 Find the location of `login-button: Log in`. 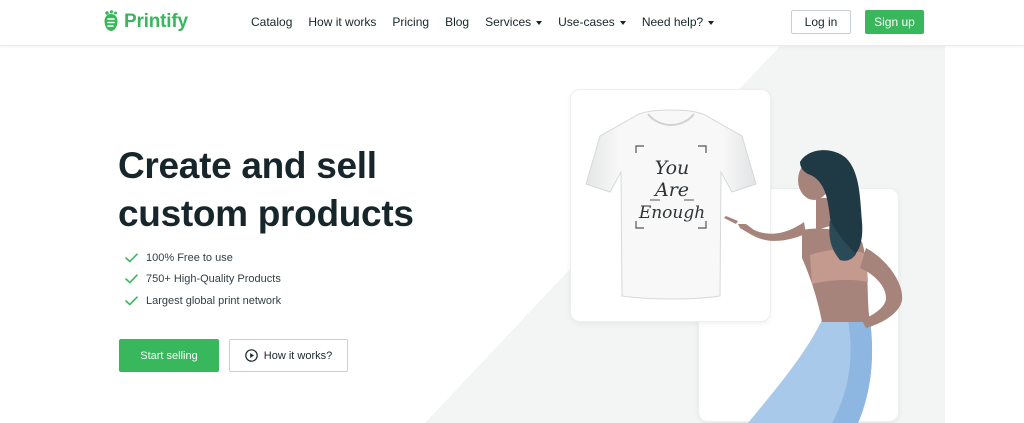

login-button: Log in is located at coordinates (821, 22).